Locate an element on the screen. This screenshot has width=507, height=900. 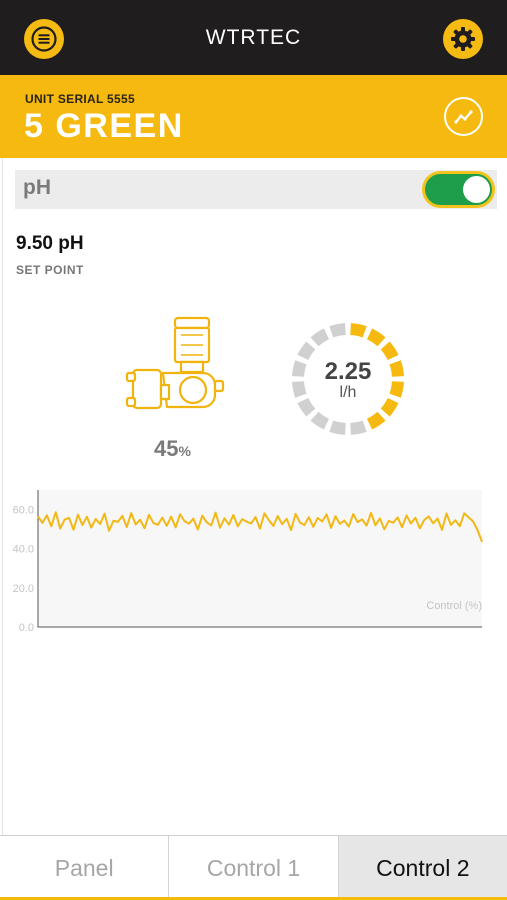
sensor-label: pH is located at coordinates (37, 187).